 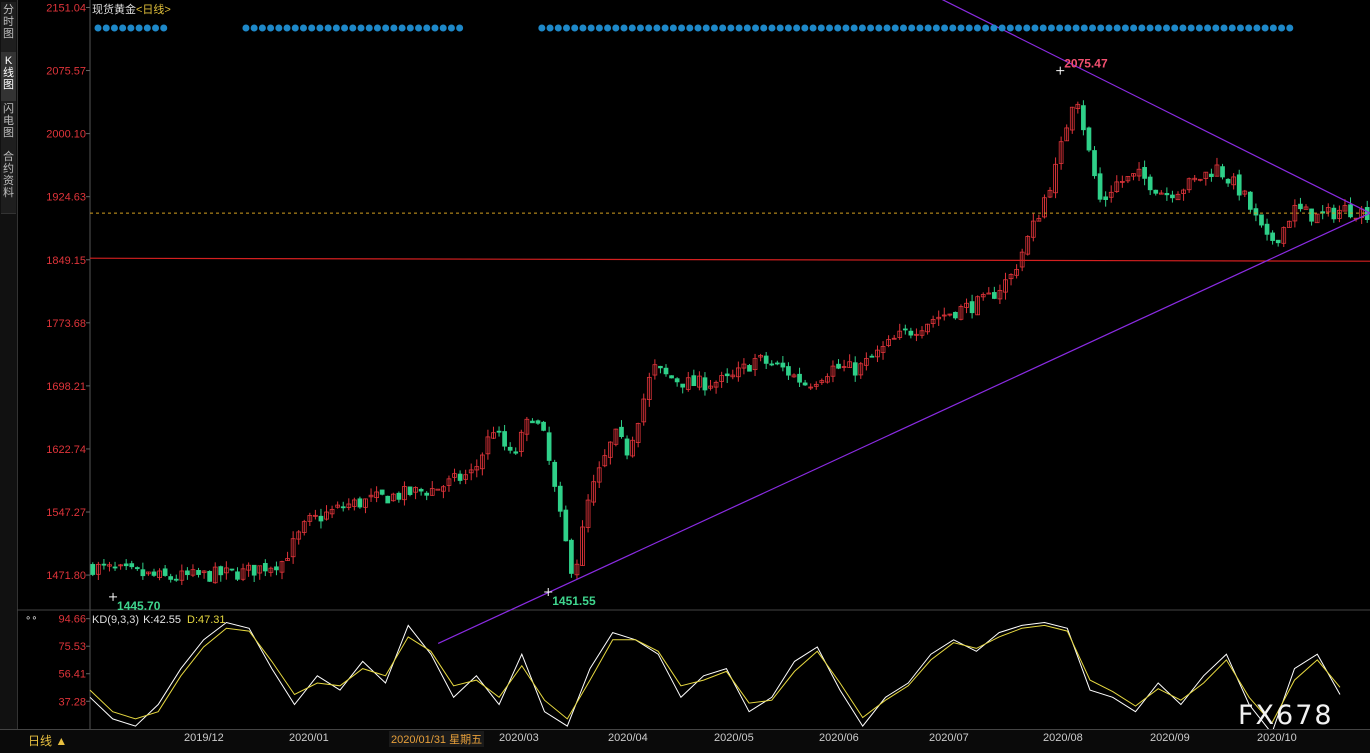 I want to click on indicator-settings-icon: ∘∘, so click(x=31, y=618).